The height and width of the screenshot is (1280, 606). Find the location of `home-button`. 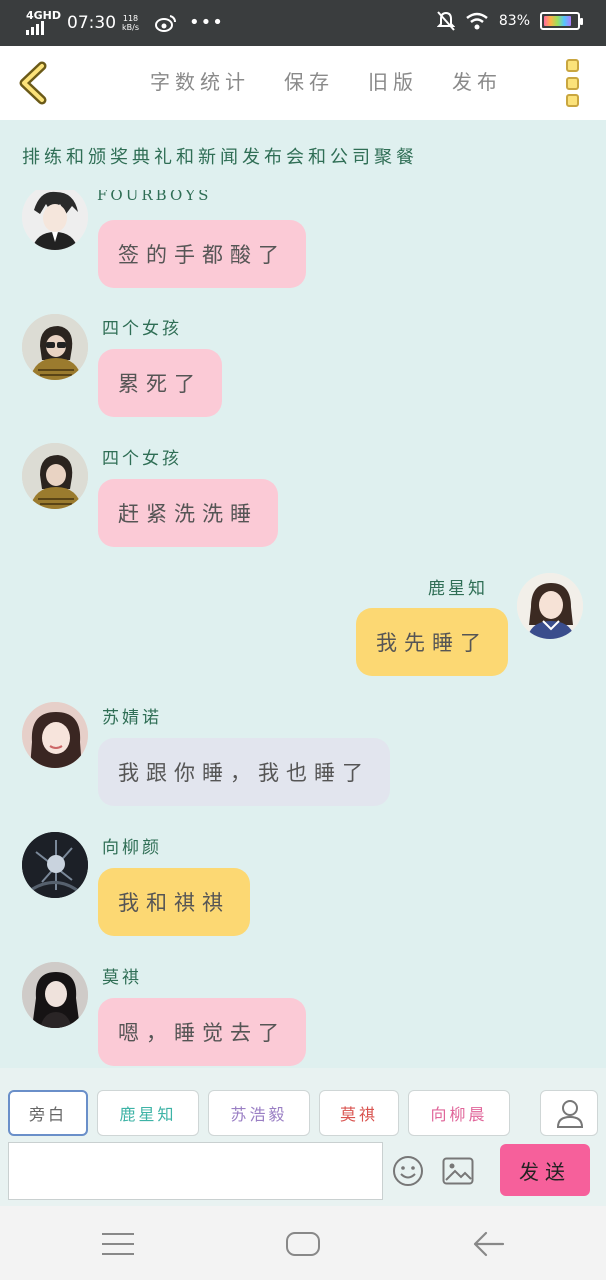

home-button is located at coordinates (303, 1244).